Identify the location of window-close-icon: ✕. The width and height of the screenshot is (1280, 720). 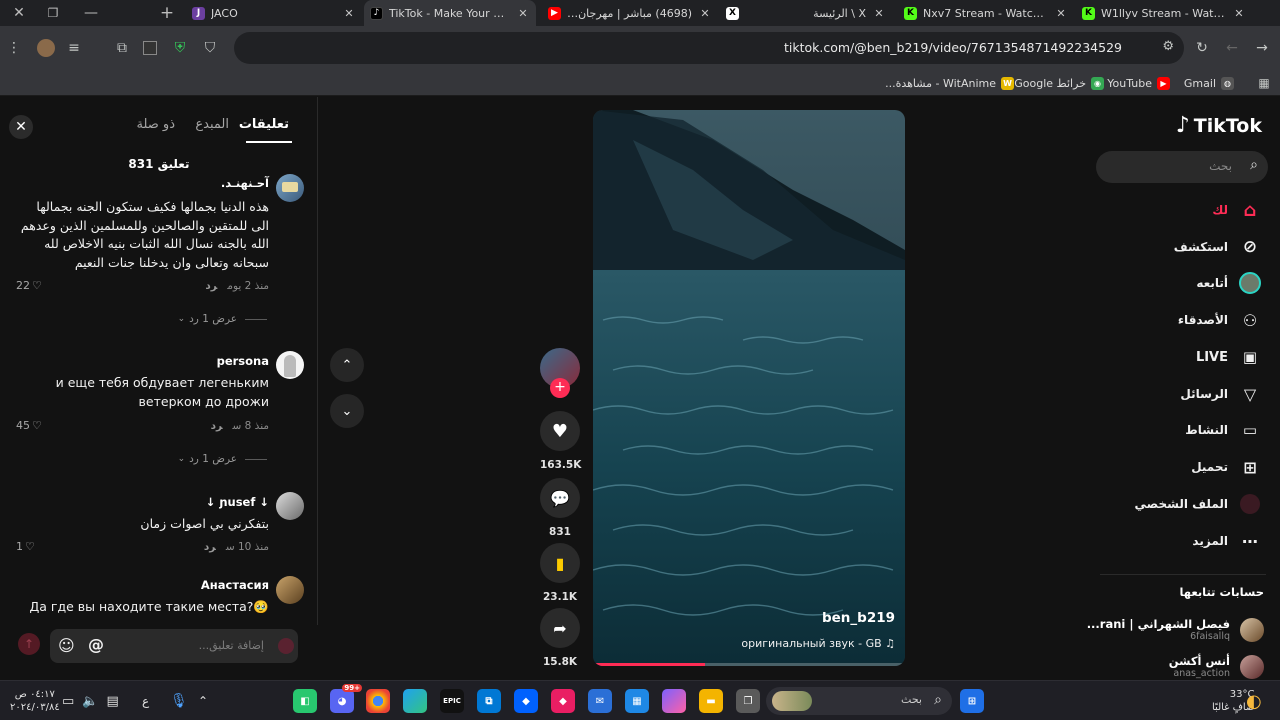
(19, 13).